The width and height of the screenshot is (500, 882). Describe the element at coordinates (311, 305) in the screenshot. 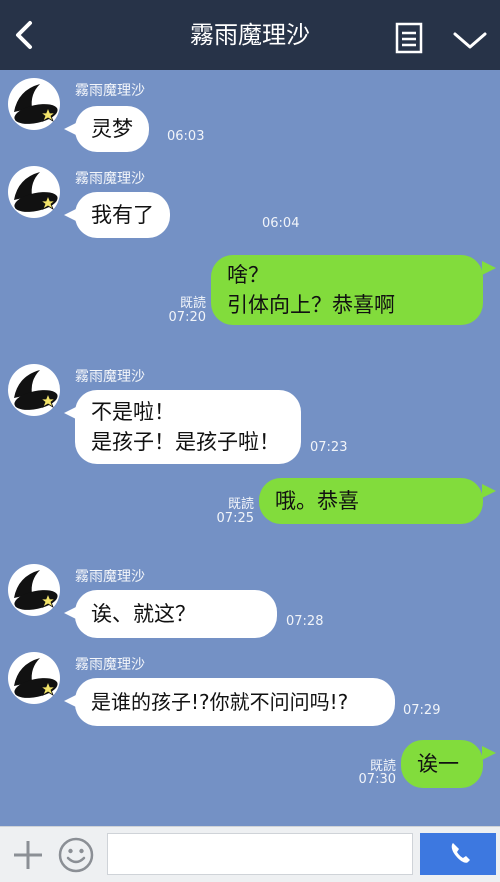

I see `message-line: 引体向上？恭喜啊` at that location.